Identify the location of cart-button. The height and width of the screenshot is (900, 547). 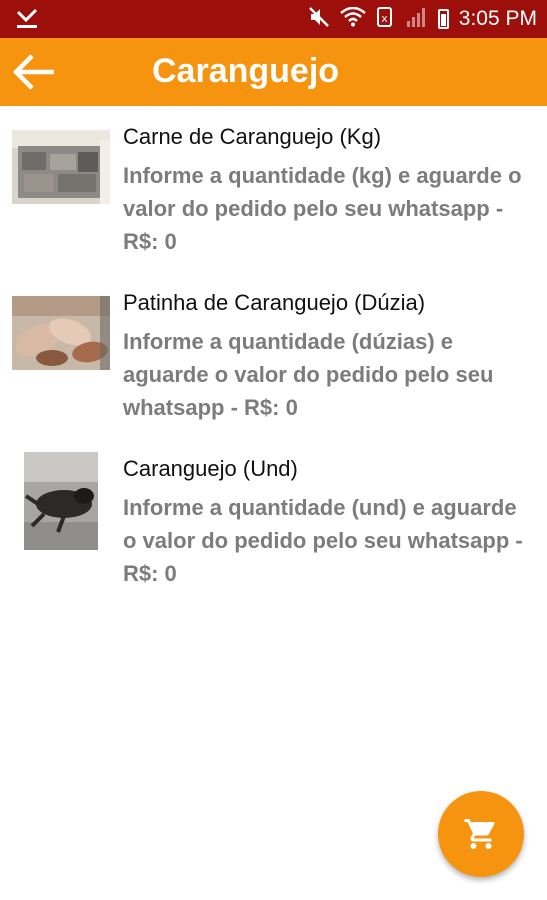
(481, 834).